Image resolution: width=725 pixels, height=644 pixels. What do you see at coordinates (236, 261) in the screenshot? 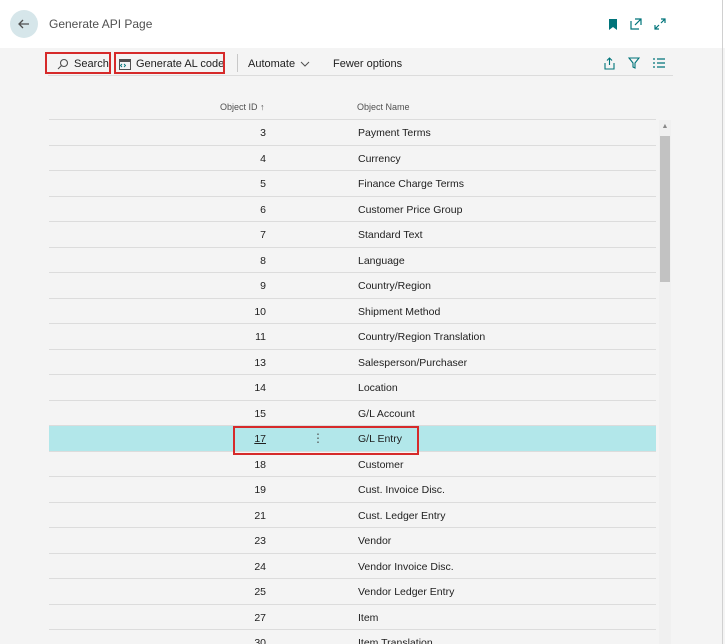
I see `object-id-cell: 8` at bounding box center [236, 261].